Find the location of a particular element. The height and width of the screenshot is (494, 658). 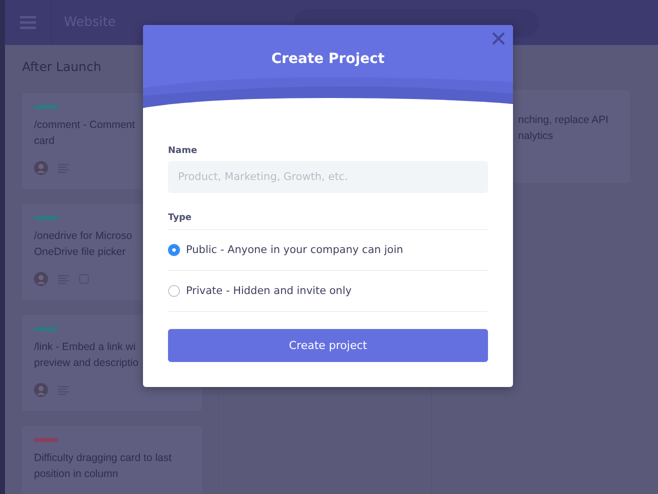

dialog-title: Create Project is located at coordinates (328, 60).